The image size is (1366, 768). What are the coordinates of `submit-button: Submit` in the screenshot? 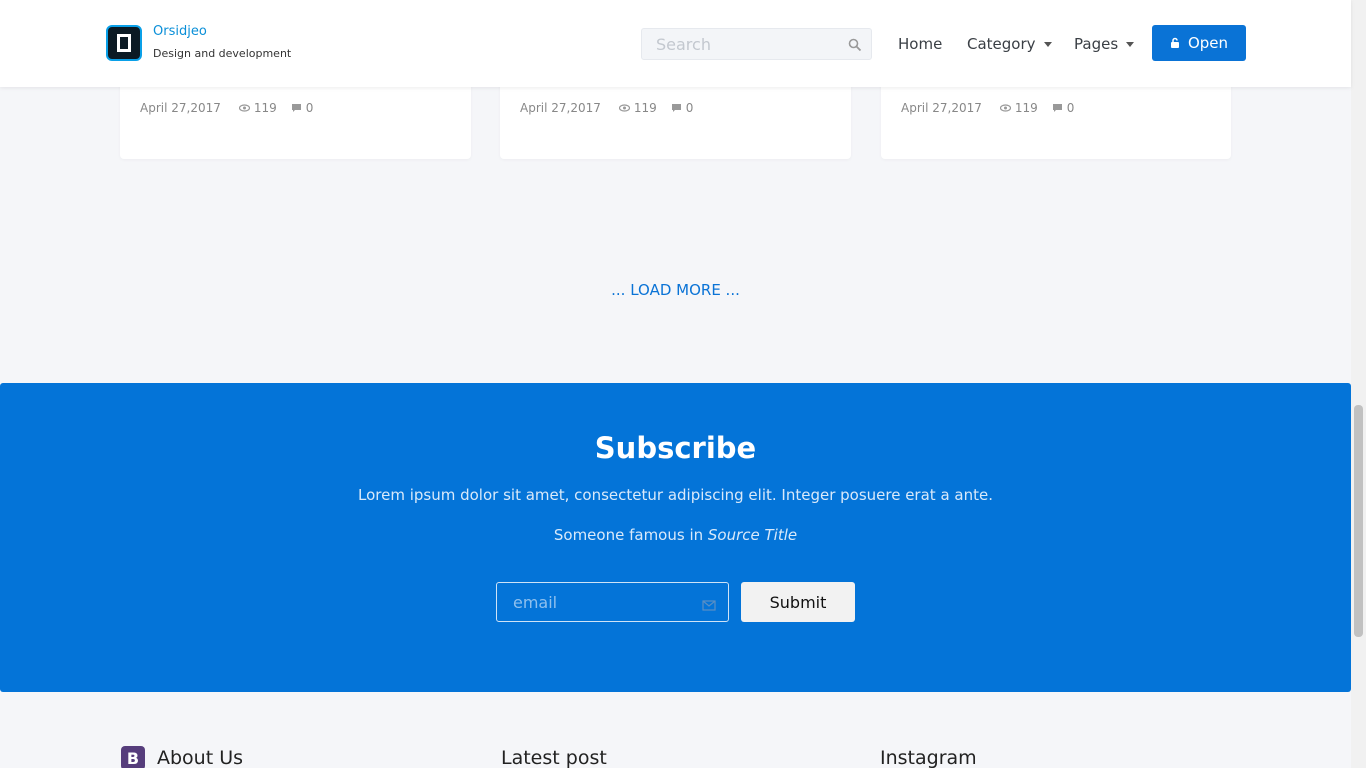 It's located at (798, 602).